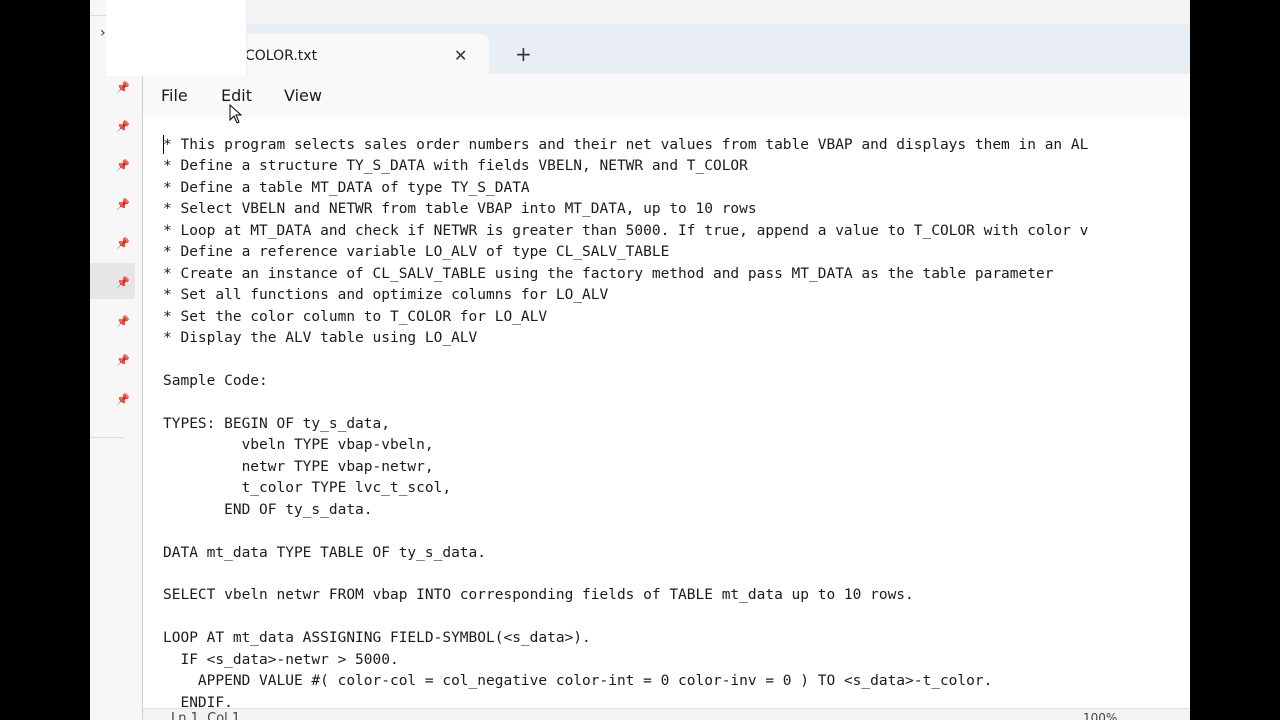 Image resolution: width=1280 pixels, height=720 pixels. Describe the element at coordinates (1100, 715) in the screenshot. I see `zoom-level: 100%` at that location.